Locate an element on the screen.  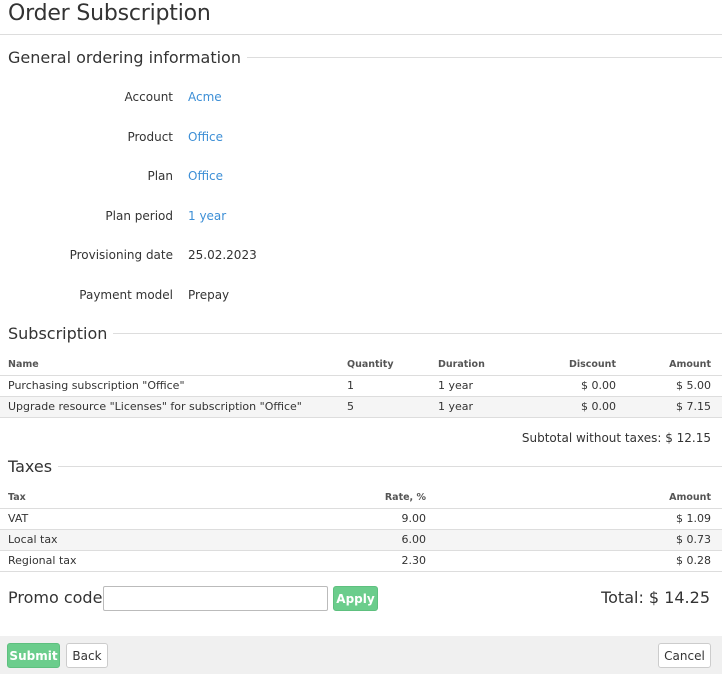
subscription-section-header: Subscription is located at coordinates (365, 333).